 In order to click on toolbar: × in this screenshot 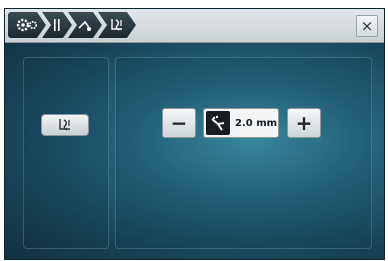, I will do `click(194, 26)`.